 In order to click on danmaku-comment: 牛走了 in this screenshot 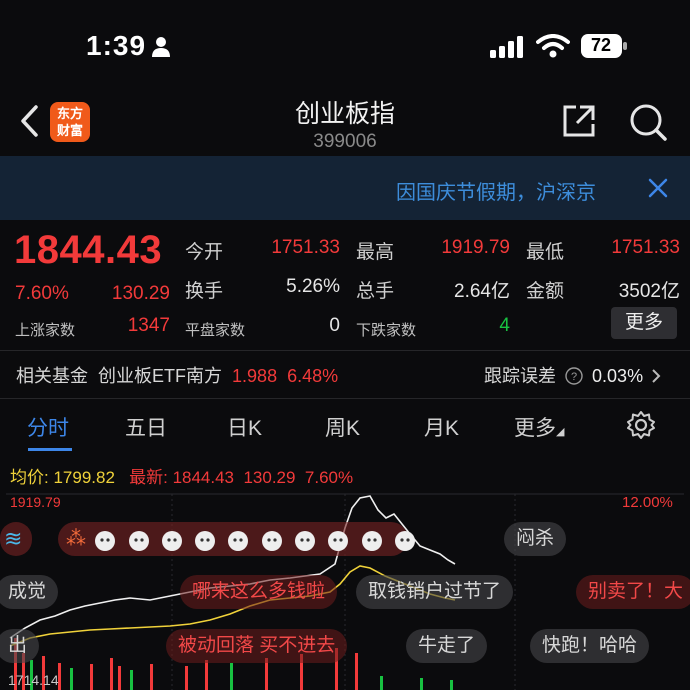, I will do `click(447, 646)`.